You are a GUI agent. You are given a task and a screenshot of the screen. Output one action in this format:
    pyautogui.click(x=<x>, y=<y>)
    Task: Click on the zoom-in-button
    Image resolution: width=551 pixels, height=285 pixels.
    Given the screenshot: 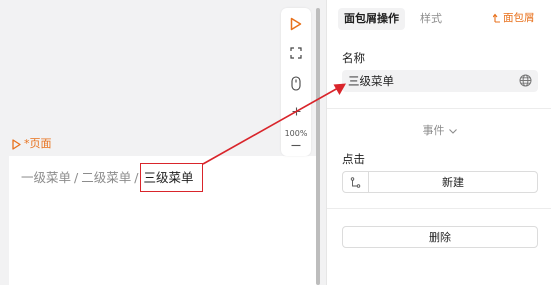 What is the action you would take?
    pyautogui.click(x=296, y=111)
    